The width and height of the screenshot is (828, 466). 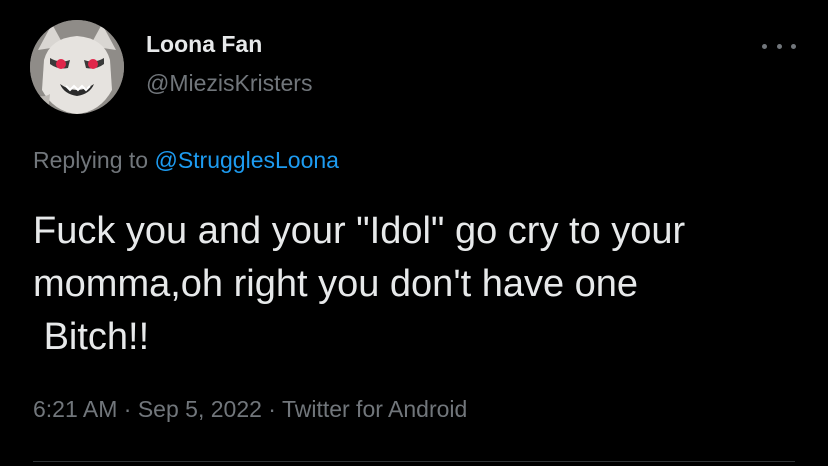 What do you see at coordinates (94, 160) in the screenshot?
I see `replying-prefix: Replying to` at bounding box center [94, 160].